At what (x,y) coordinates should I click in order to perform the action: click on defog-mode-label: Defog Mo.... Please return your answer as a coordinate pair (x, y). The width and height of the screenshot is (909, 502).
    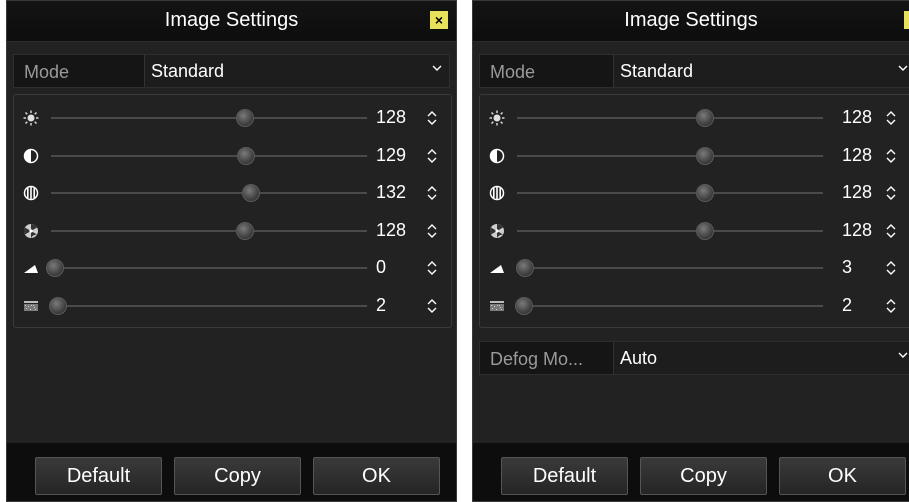
    Looking at the image, I should click on (537, 359).